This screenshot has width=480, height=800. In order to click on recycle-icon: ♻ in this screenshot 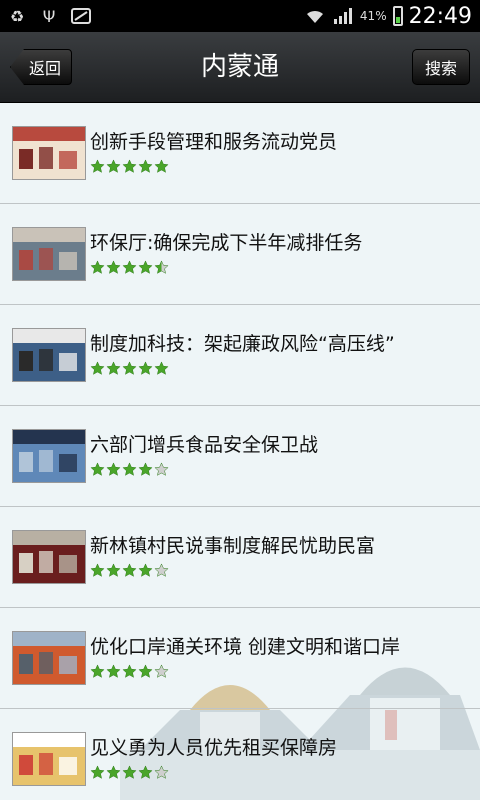, I will do `click(17, 16)`.